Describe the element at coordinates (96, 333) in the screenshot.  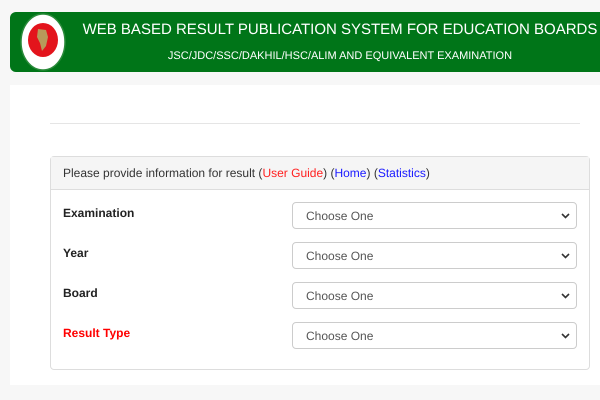
I see `field-label: Result Type` at that location.